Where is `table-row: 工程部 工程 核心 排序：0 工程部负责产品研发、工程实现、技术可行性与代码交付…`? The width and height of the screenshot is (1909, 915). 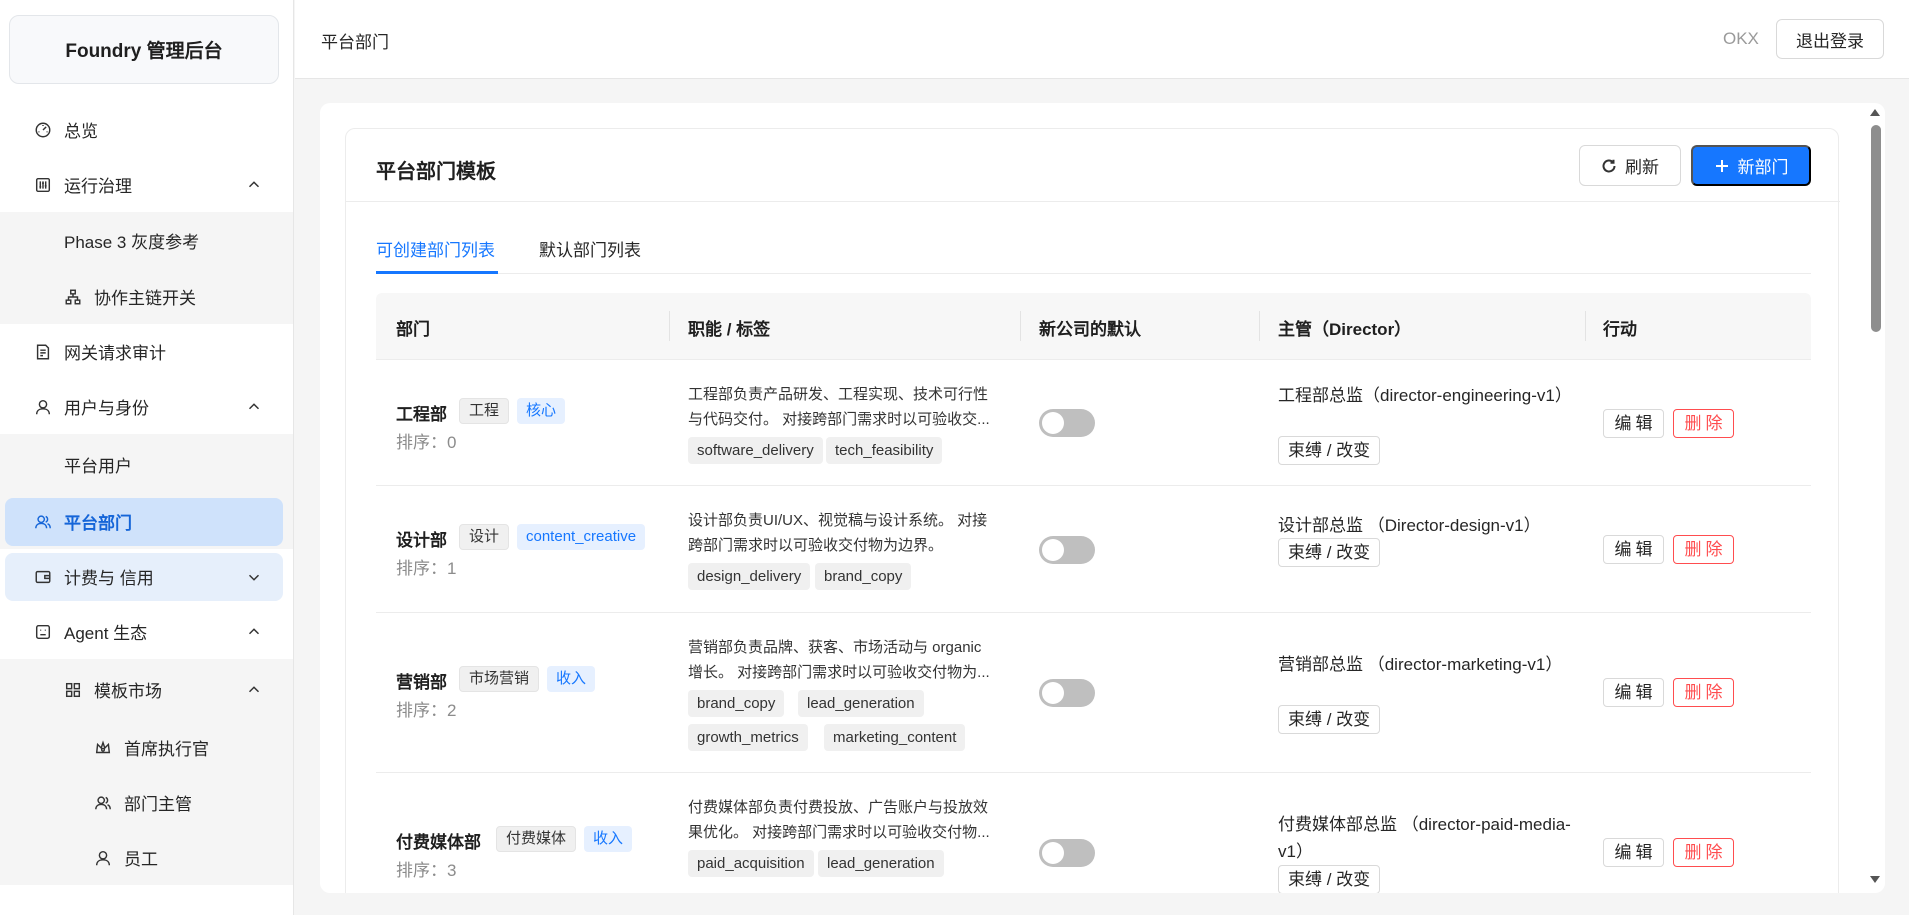
table-row: 工程部 工程 核心 排序：0 工程部负责产品研发、工程实现、技术可行性与代码交付… is located at coordinates (1093, 423).